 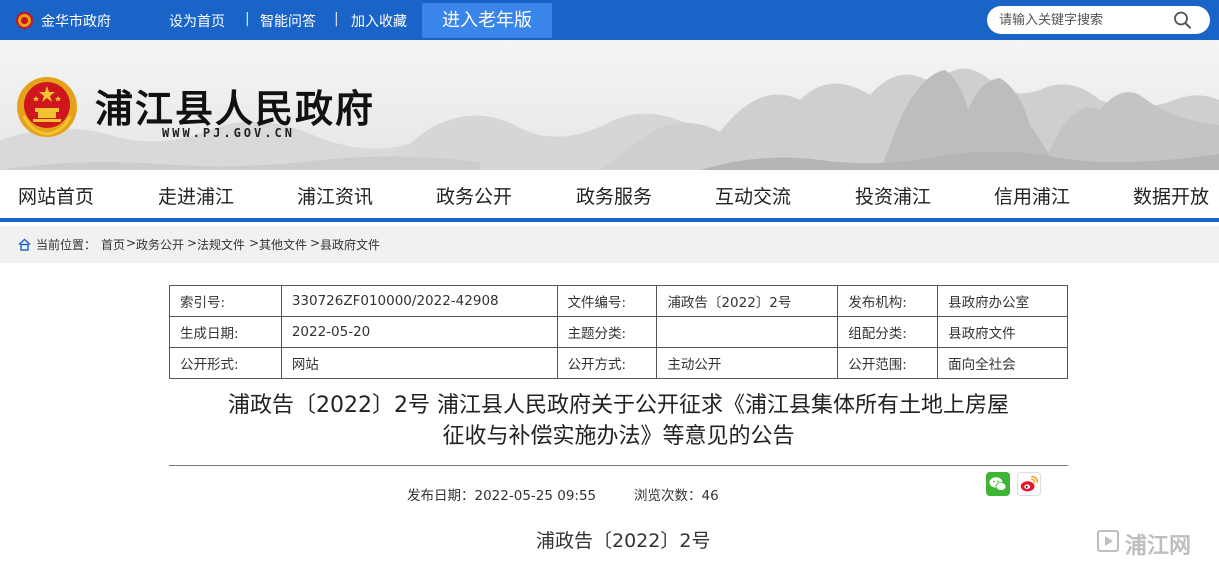 What do you see at coordinates (998, 484) in the screenshot?
I see `wechat-share-icon` at bounding box center [998, 484].